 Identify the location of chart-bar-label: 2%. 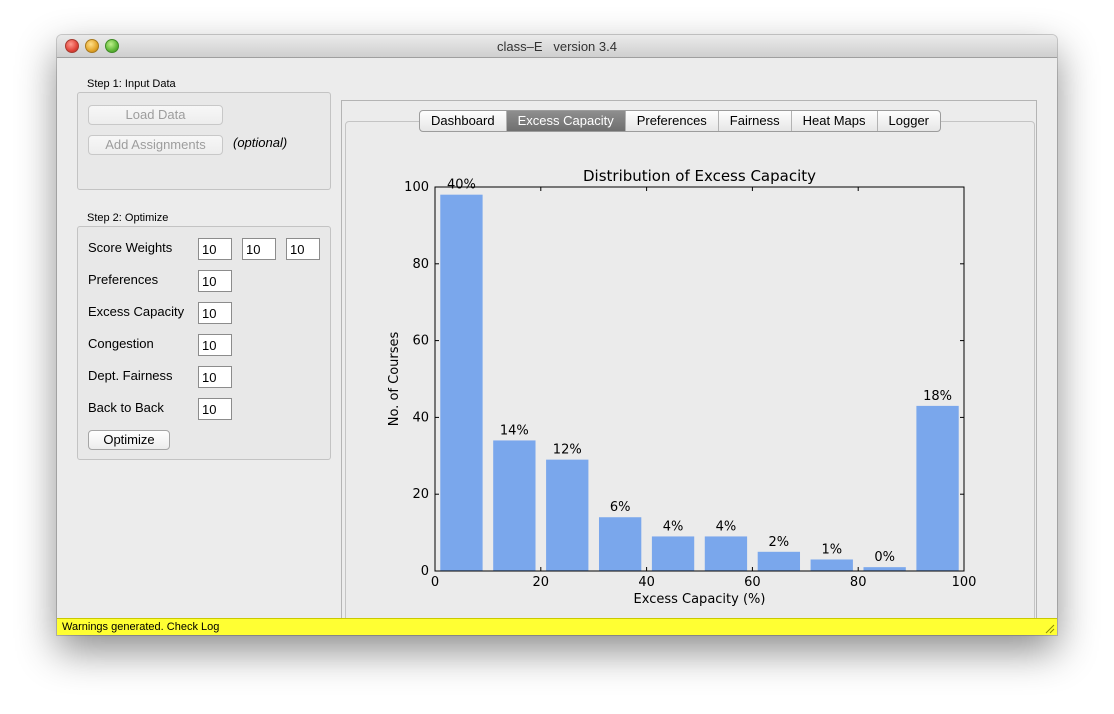
(779, 542).